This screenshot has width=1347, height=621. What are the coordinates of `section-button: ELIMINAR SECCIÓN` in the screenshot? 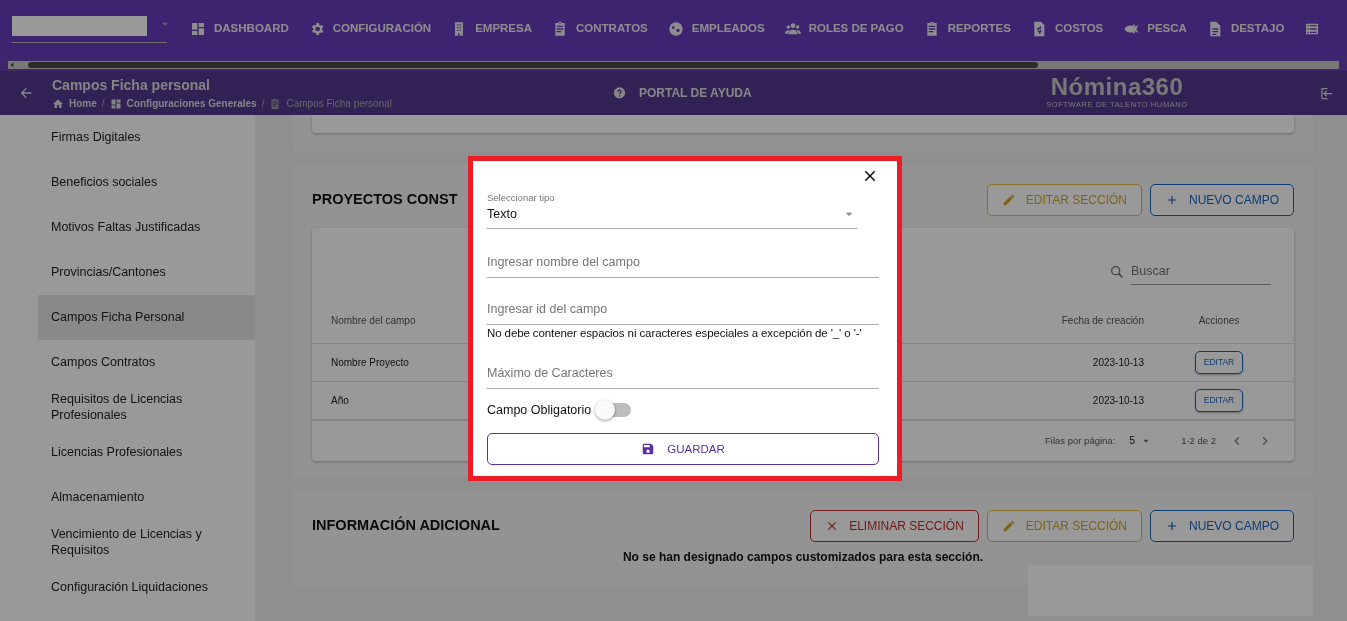 It's located at (894, 526).